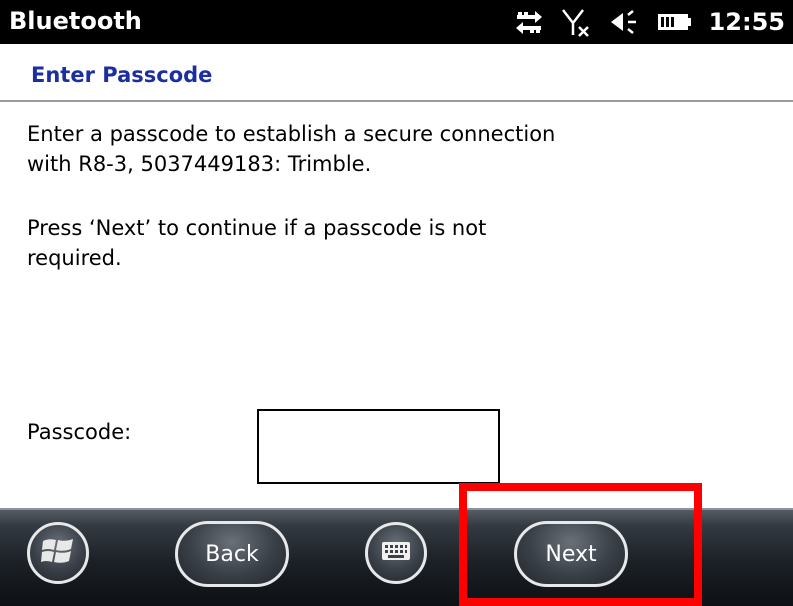  What do you see at coordinates (378, 446) in the screenshot?
I see `passcode-input` at bounding box center [378, 446].